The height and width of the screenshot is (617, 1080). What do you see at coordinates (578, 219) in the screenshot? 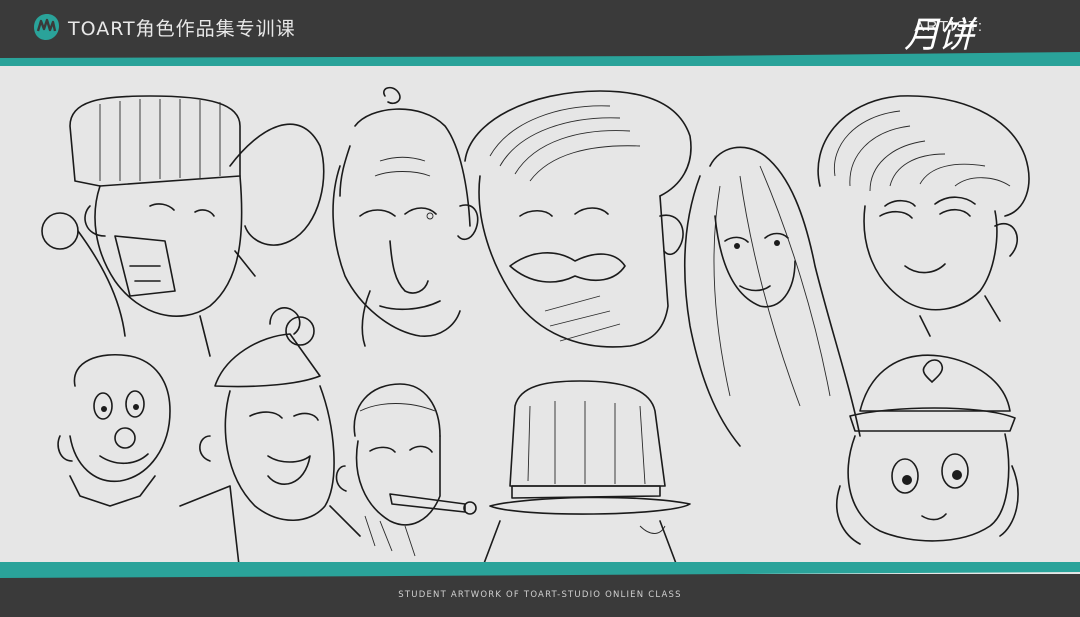
I see `sketch-pompadour-man` at bounding box center [578, 219].